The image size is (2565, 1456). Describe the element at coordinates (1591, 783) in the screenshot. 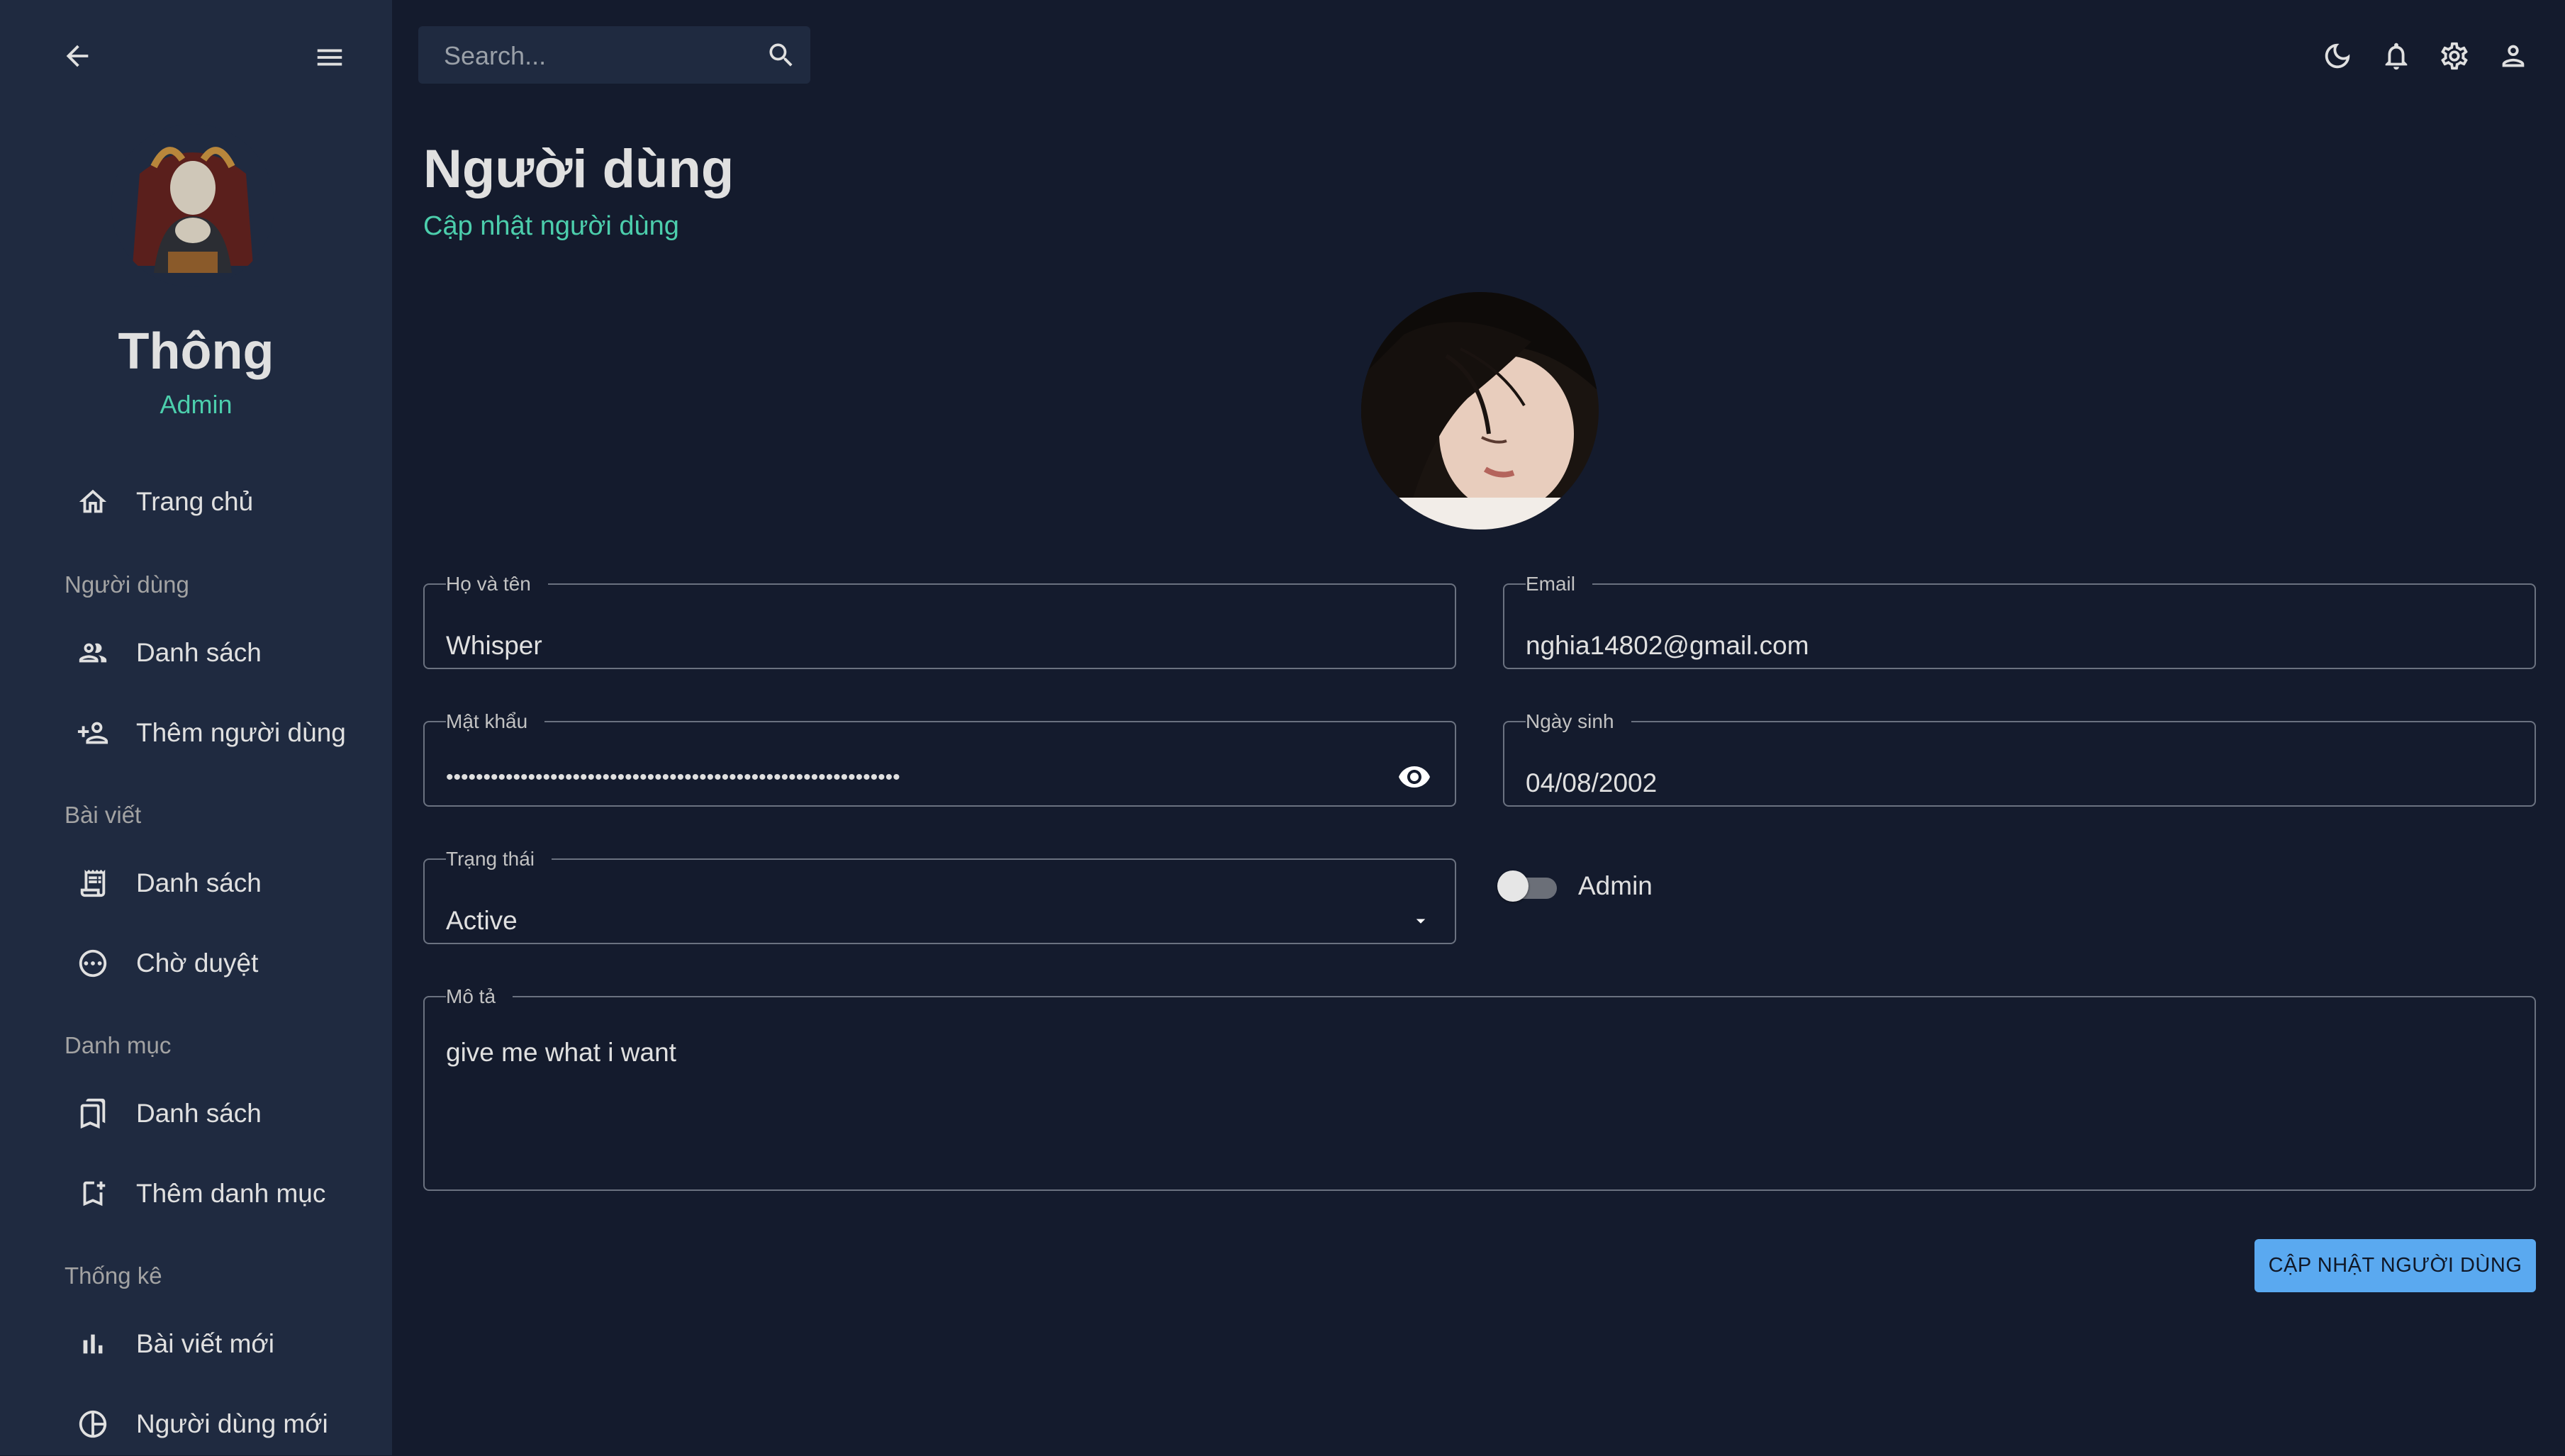

I see `birthday-value: 04/08/2002` at that location.